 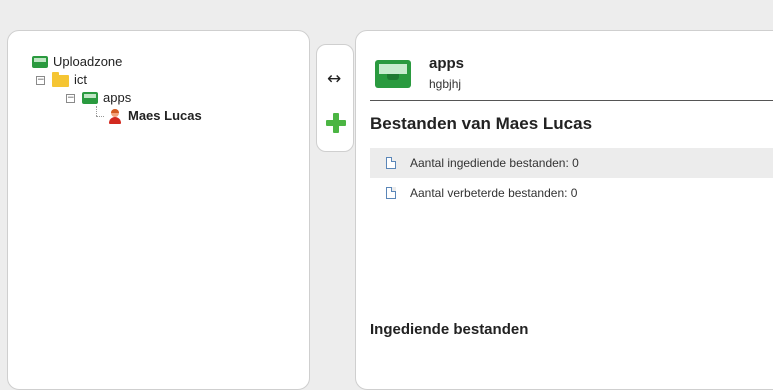 I want to click on tree-label-ict: ict, so click(x=80, y=79).